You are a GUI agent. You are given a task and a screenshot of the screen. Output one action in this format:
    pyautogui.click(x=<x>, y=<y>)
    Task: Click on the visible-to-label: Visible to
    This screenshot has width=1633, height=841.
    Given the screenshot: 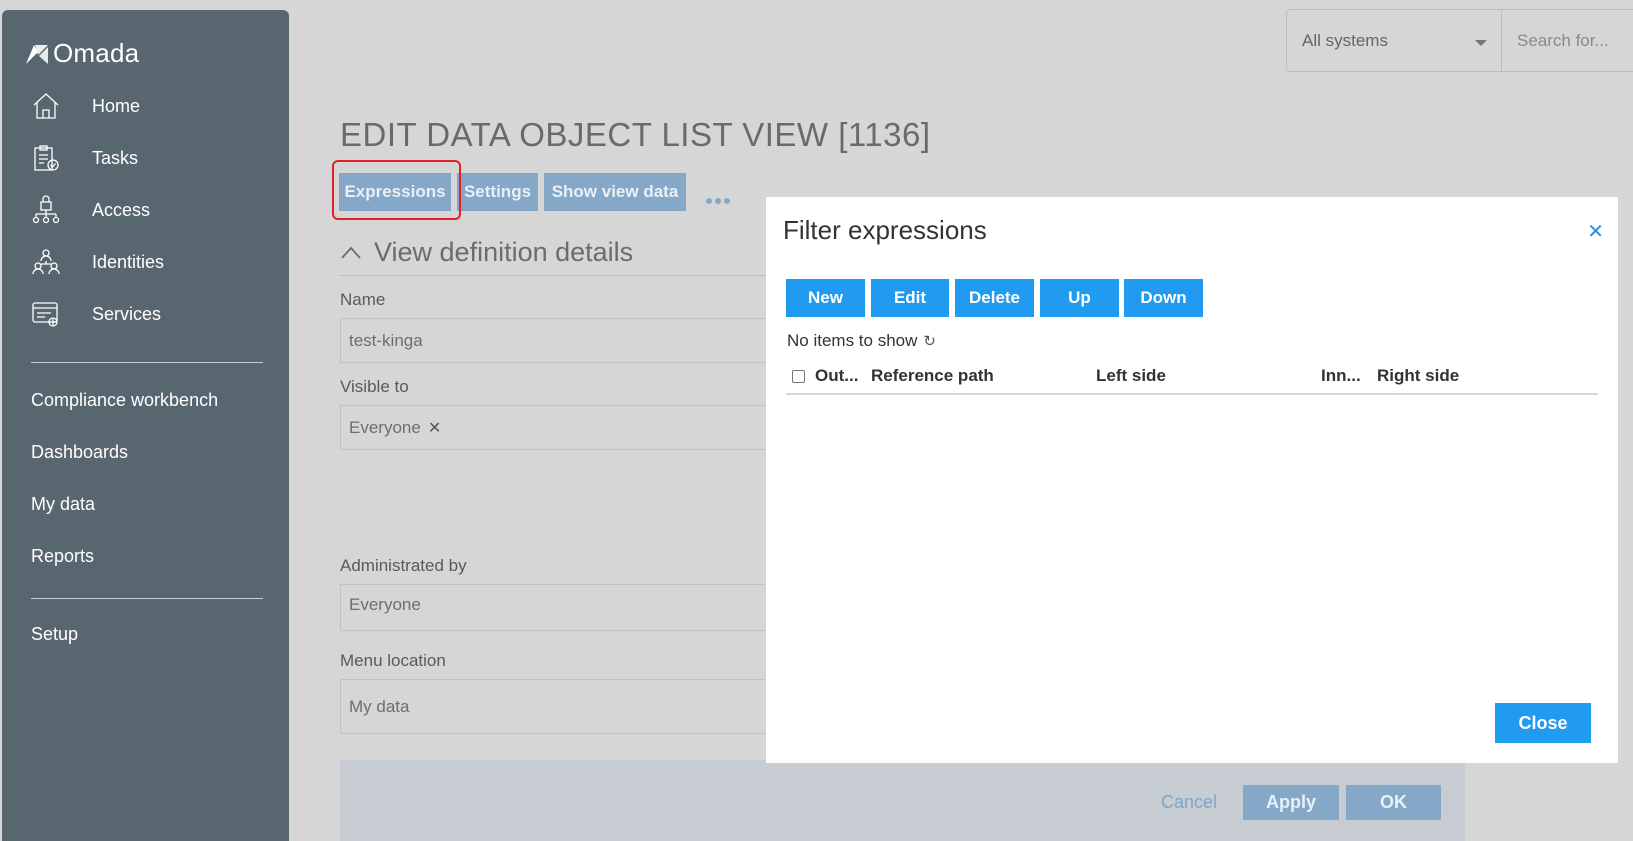 What is the action you would take?
    pyautogui.click(x=374, y=386)
    